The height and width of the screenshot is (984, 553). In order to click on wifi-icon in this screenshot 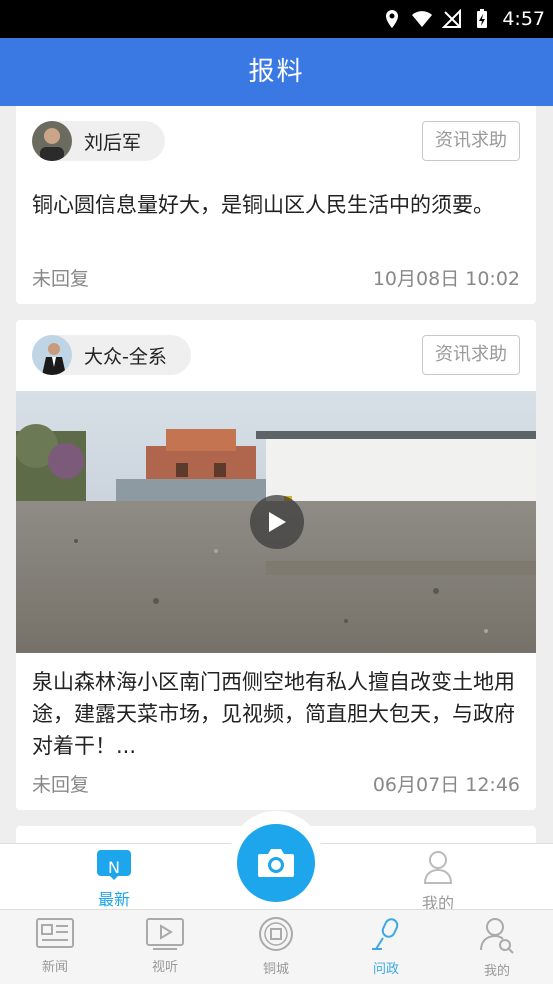, I will do `click(422, 19)`.